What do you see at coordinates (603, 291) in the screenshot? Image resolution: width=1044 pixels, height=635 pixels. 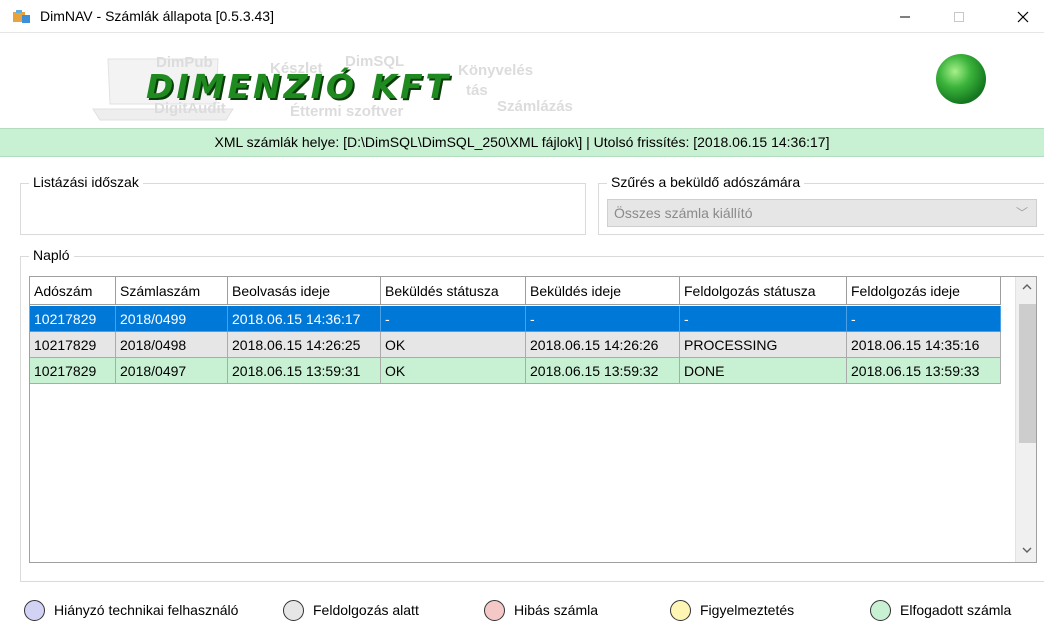 I see `column-header: Beküldés ideje` at bounding box center [603, 291].